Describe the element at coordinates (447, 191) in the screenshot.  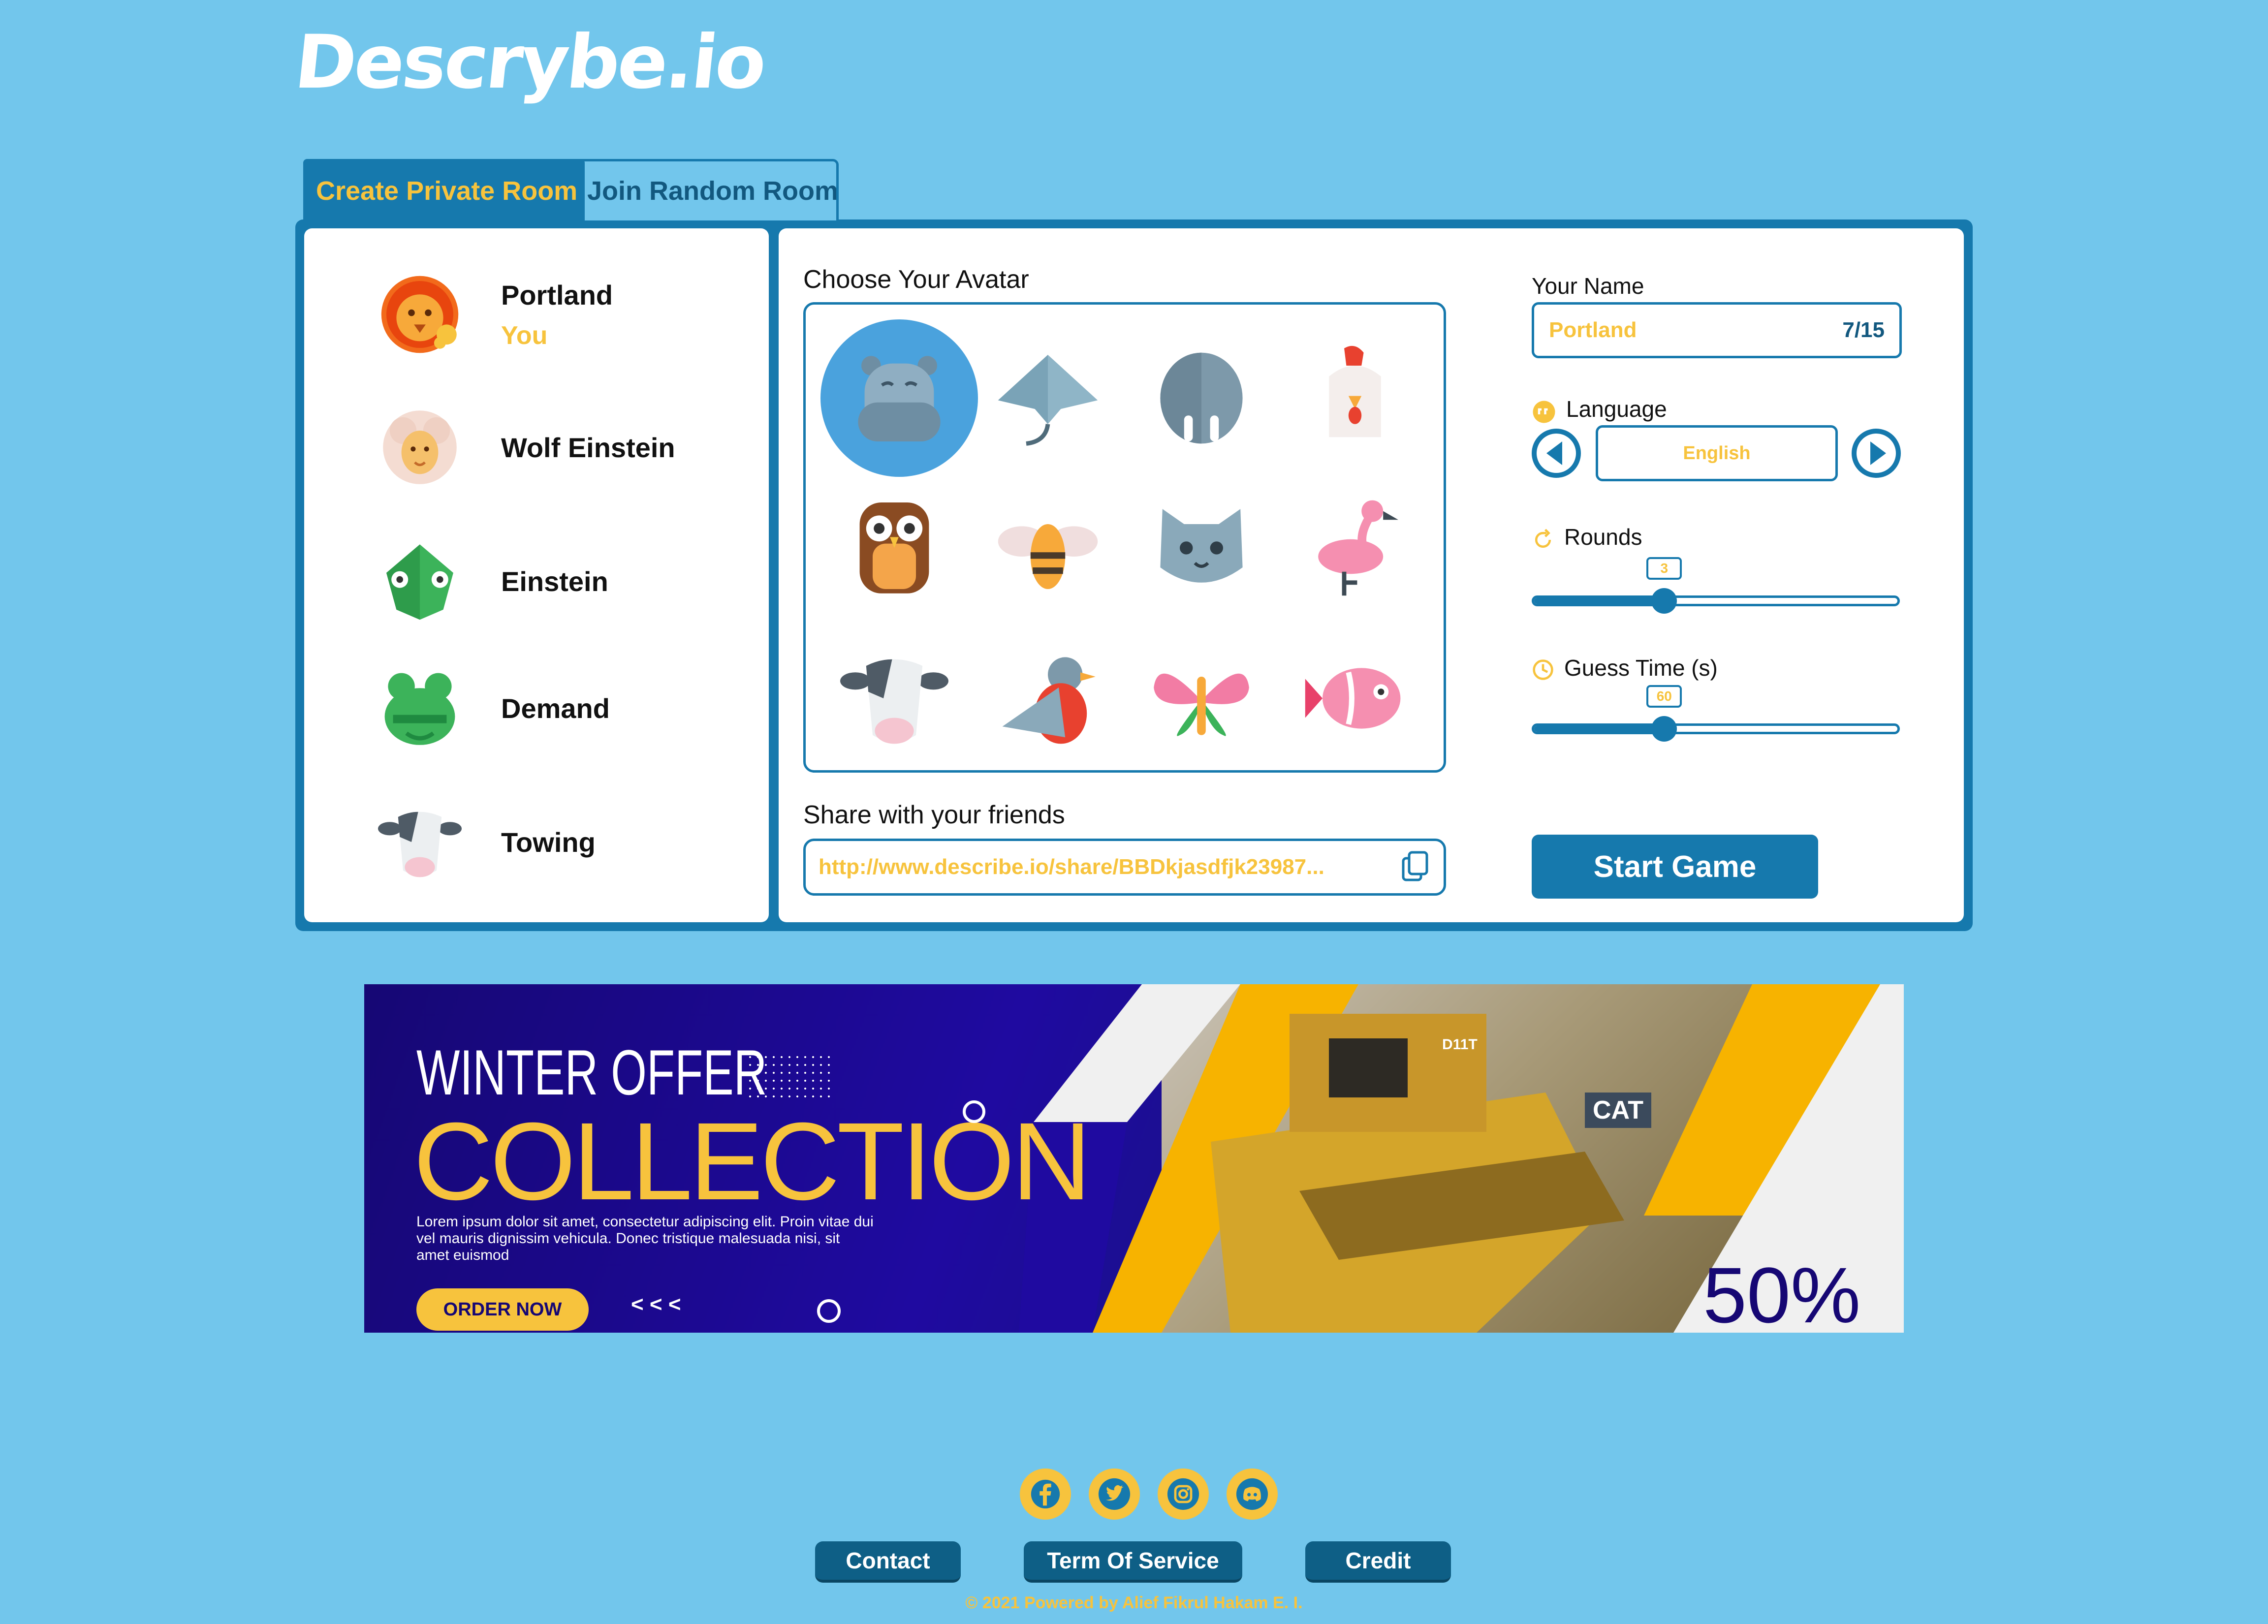
I see `tab-label: Create Private Room` at that location.